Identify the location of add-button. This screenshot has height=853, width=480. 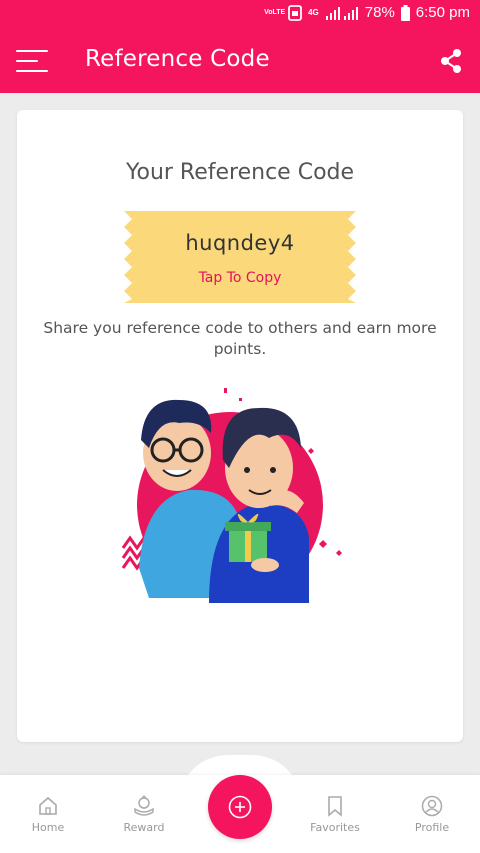
(240, 807).